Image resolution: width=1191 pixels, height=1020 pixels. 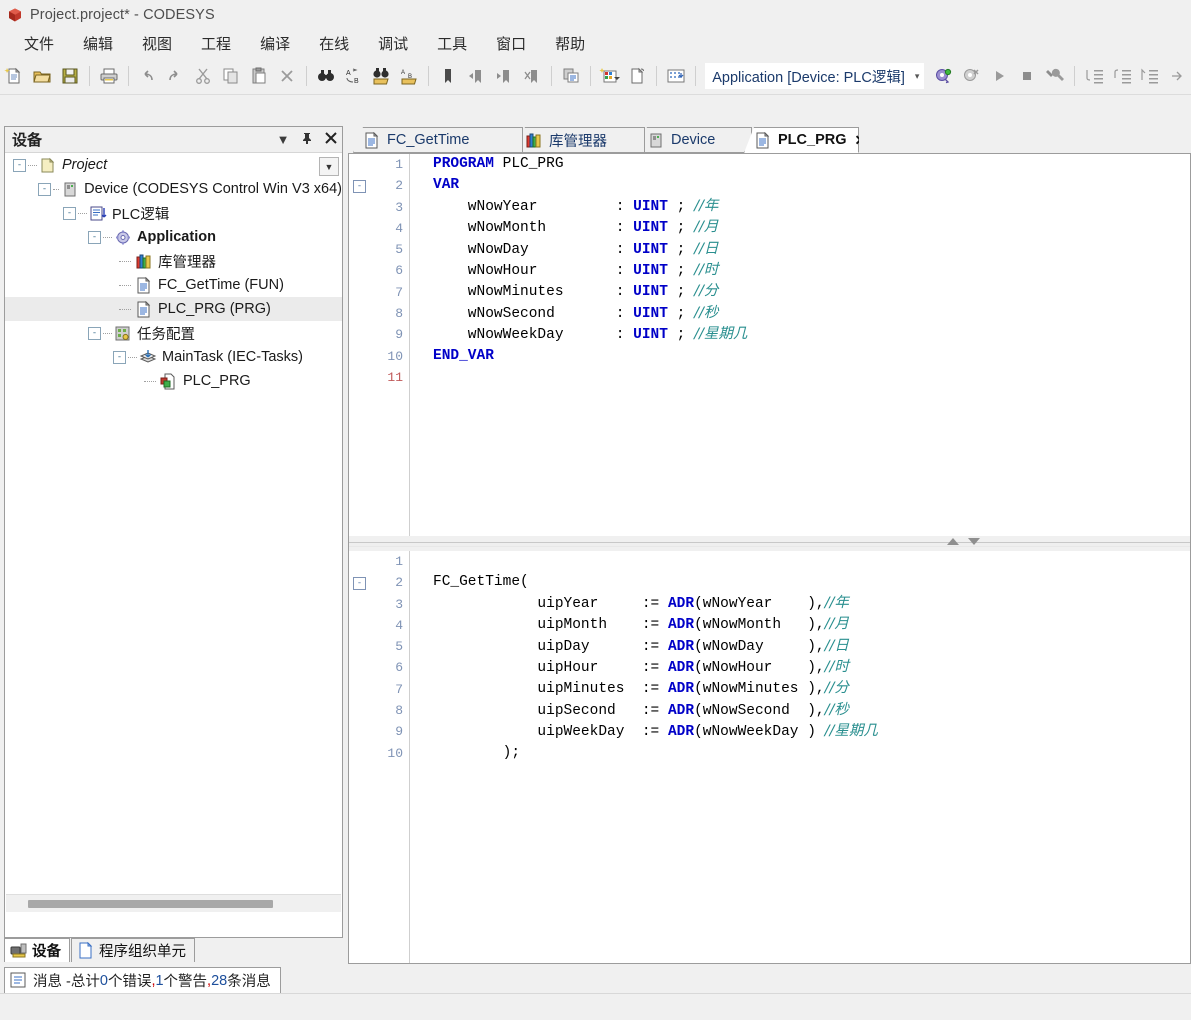 I want to click on code-line: 4 wNowMonth : UINT ; //月, so click(x=769, y=228).